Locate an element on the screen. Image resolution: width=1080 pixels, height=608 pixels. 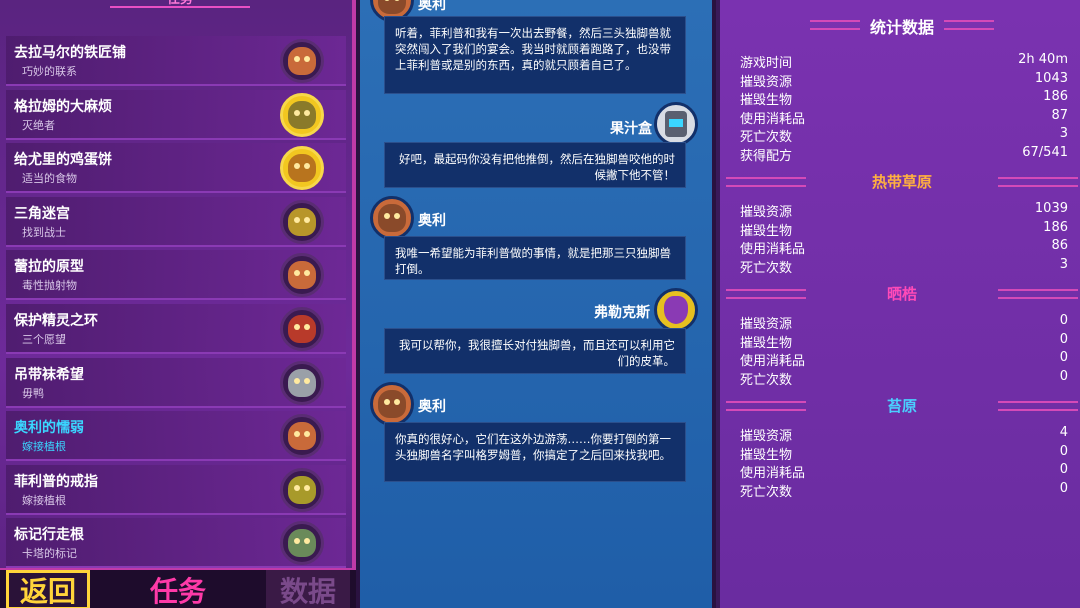
quest-title: 奥利的懦弱 is located at coordinates (49, 428).